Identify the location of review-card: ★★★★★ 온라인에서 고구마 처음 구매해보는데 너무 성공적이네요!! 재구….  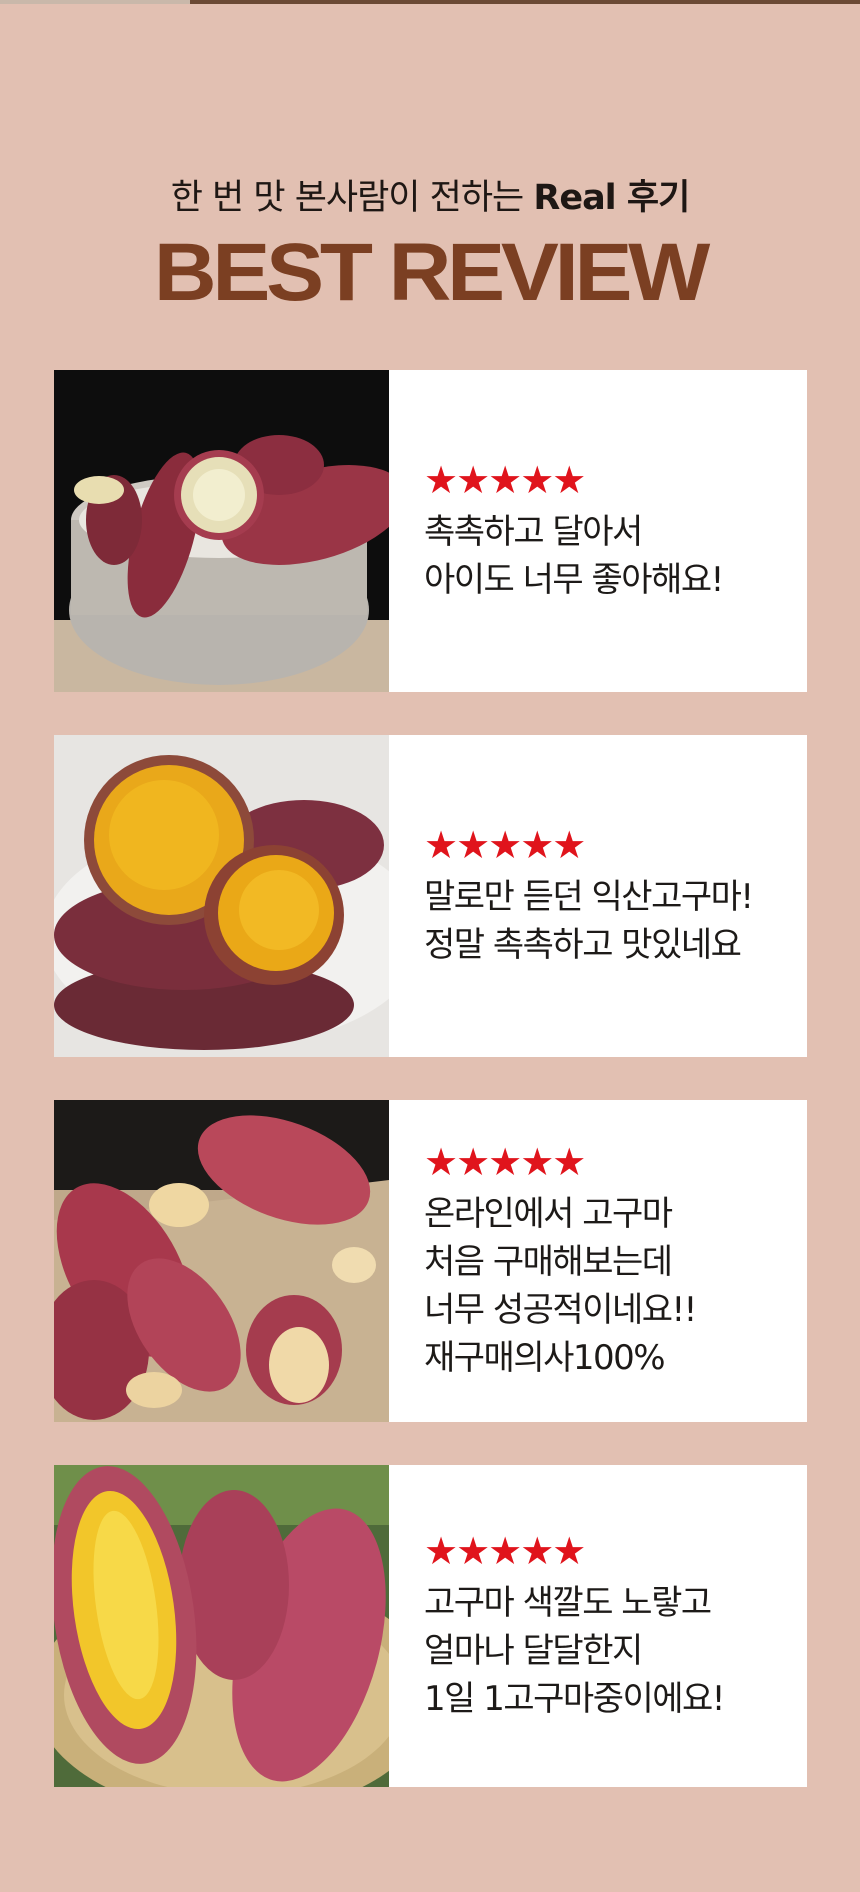
(430, 1261).